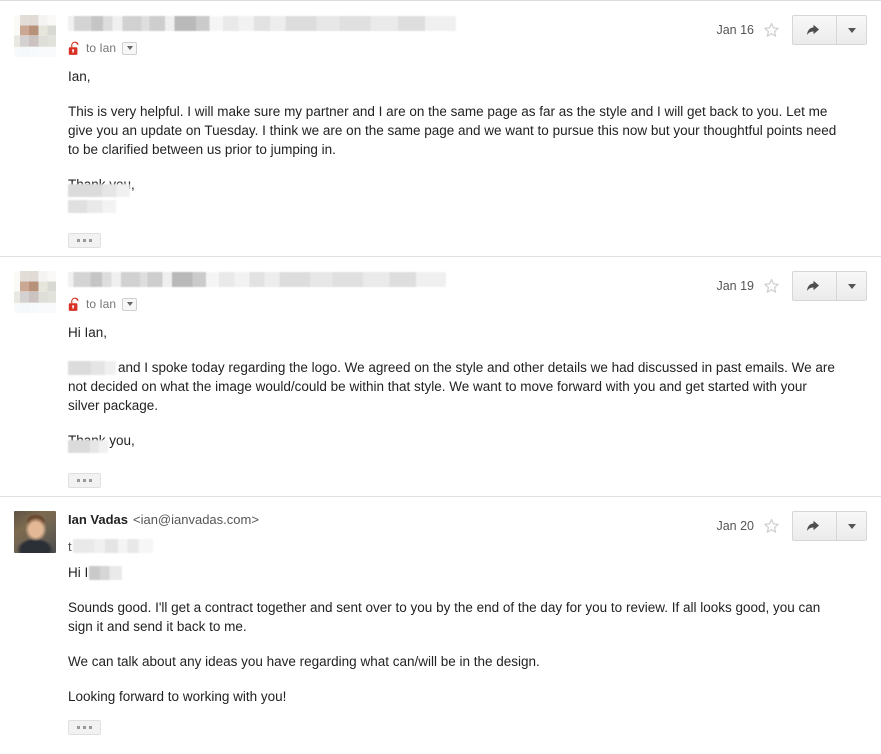  I want to click on message-date: Jan 20, so click(735, 526).